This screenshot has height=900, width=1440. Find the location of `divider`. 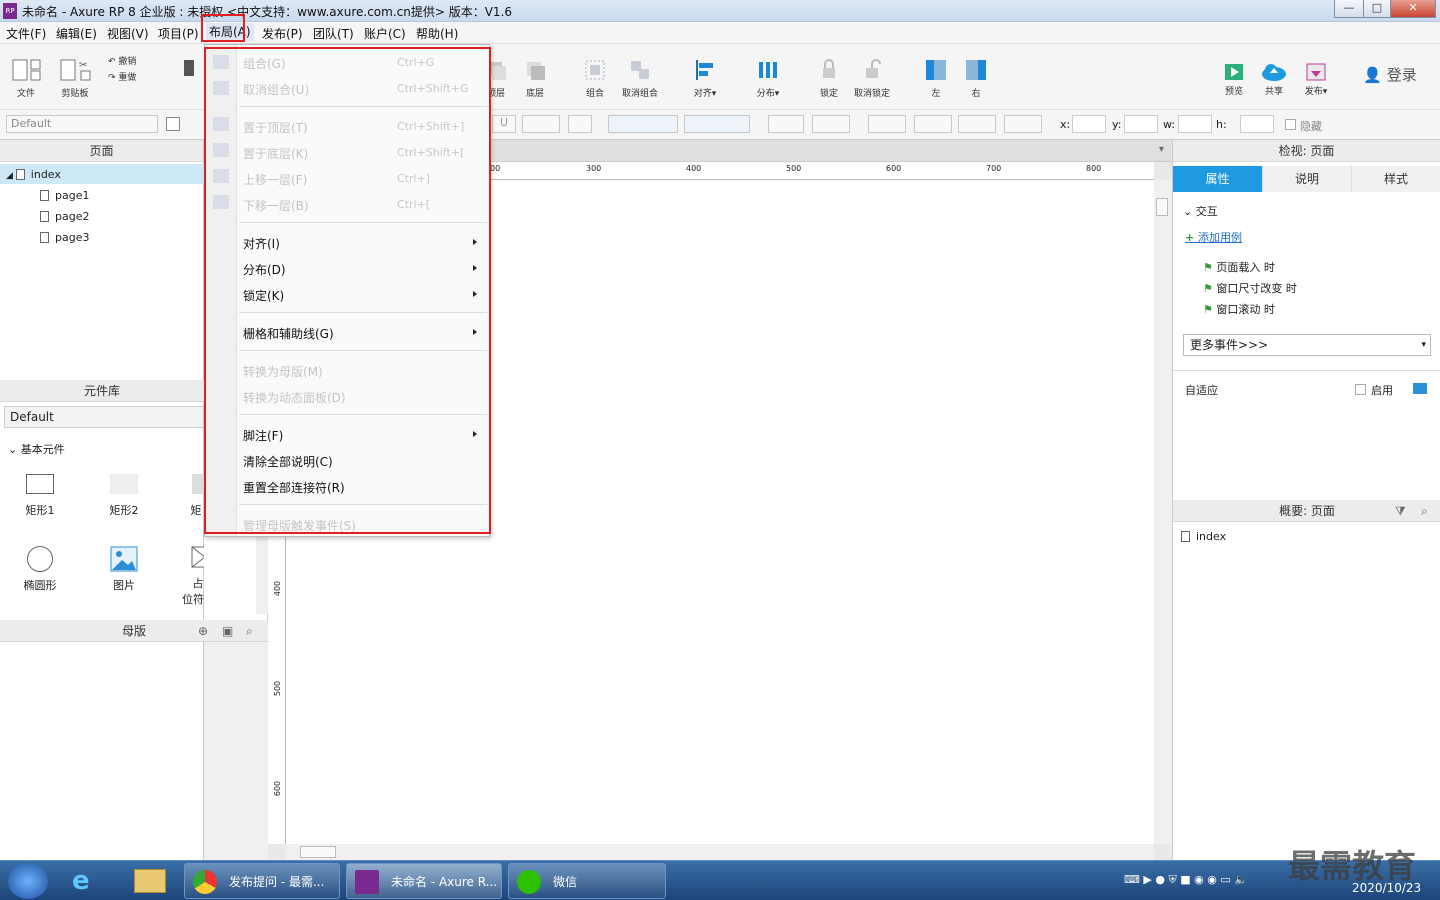

divider is located at coordinates (1306, 370).